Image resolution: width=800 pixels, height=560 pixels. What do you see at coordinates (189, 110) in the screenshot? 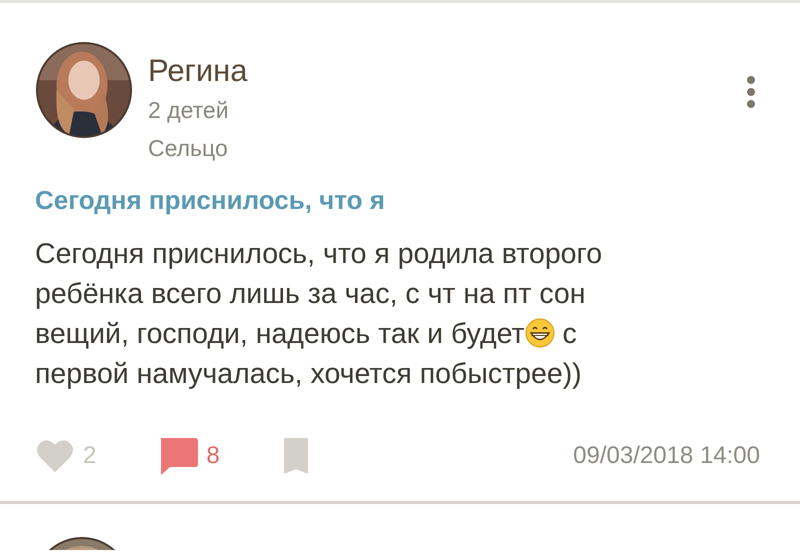
I see `children-count: 2 детей` at bounding box center [189, 110].